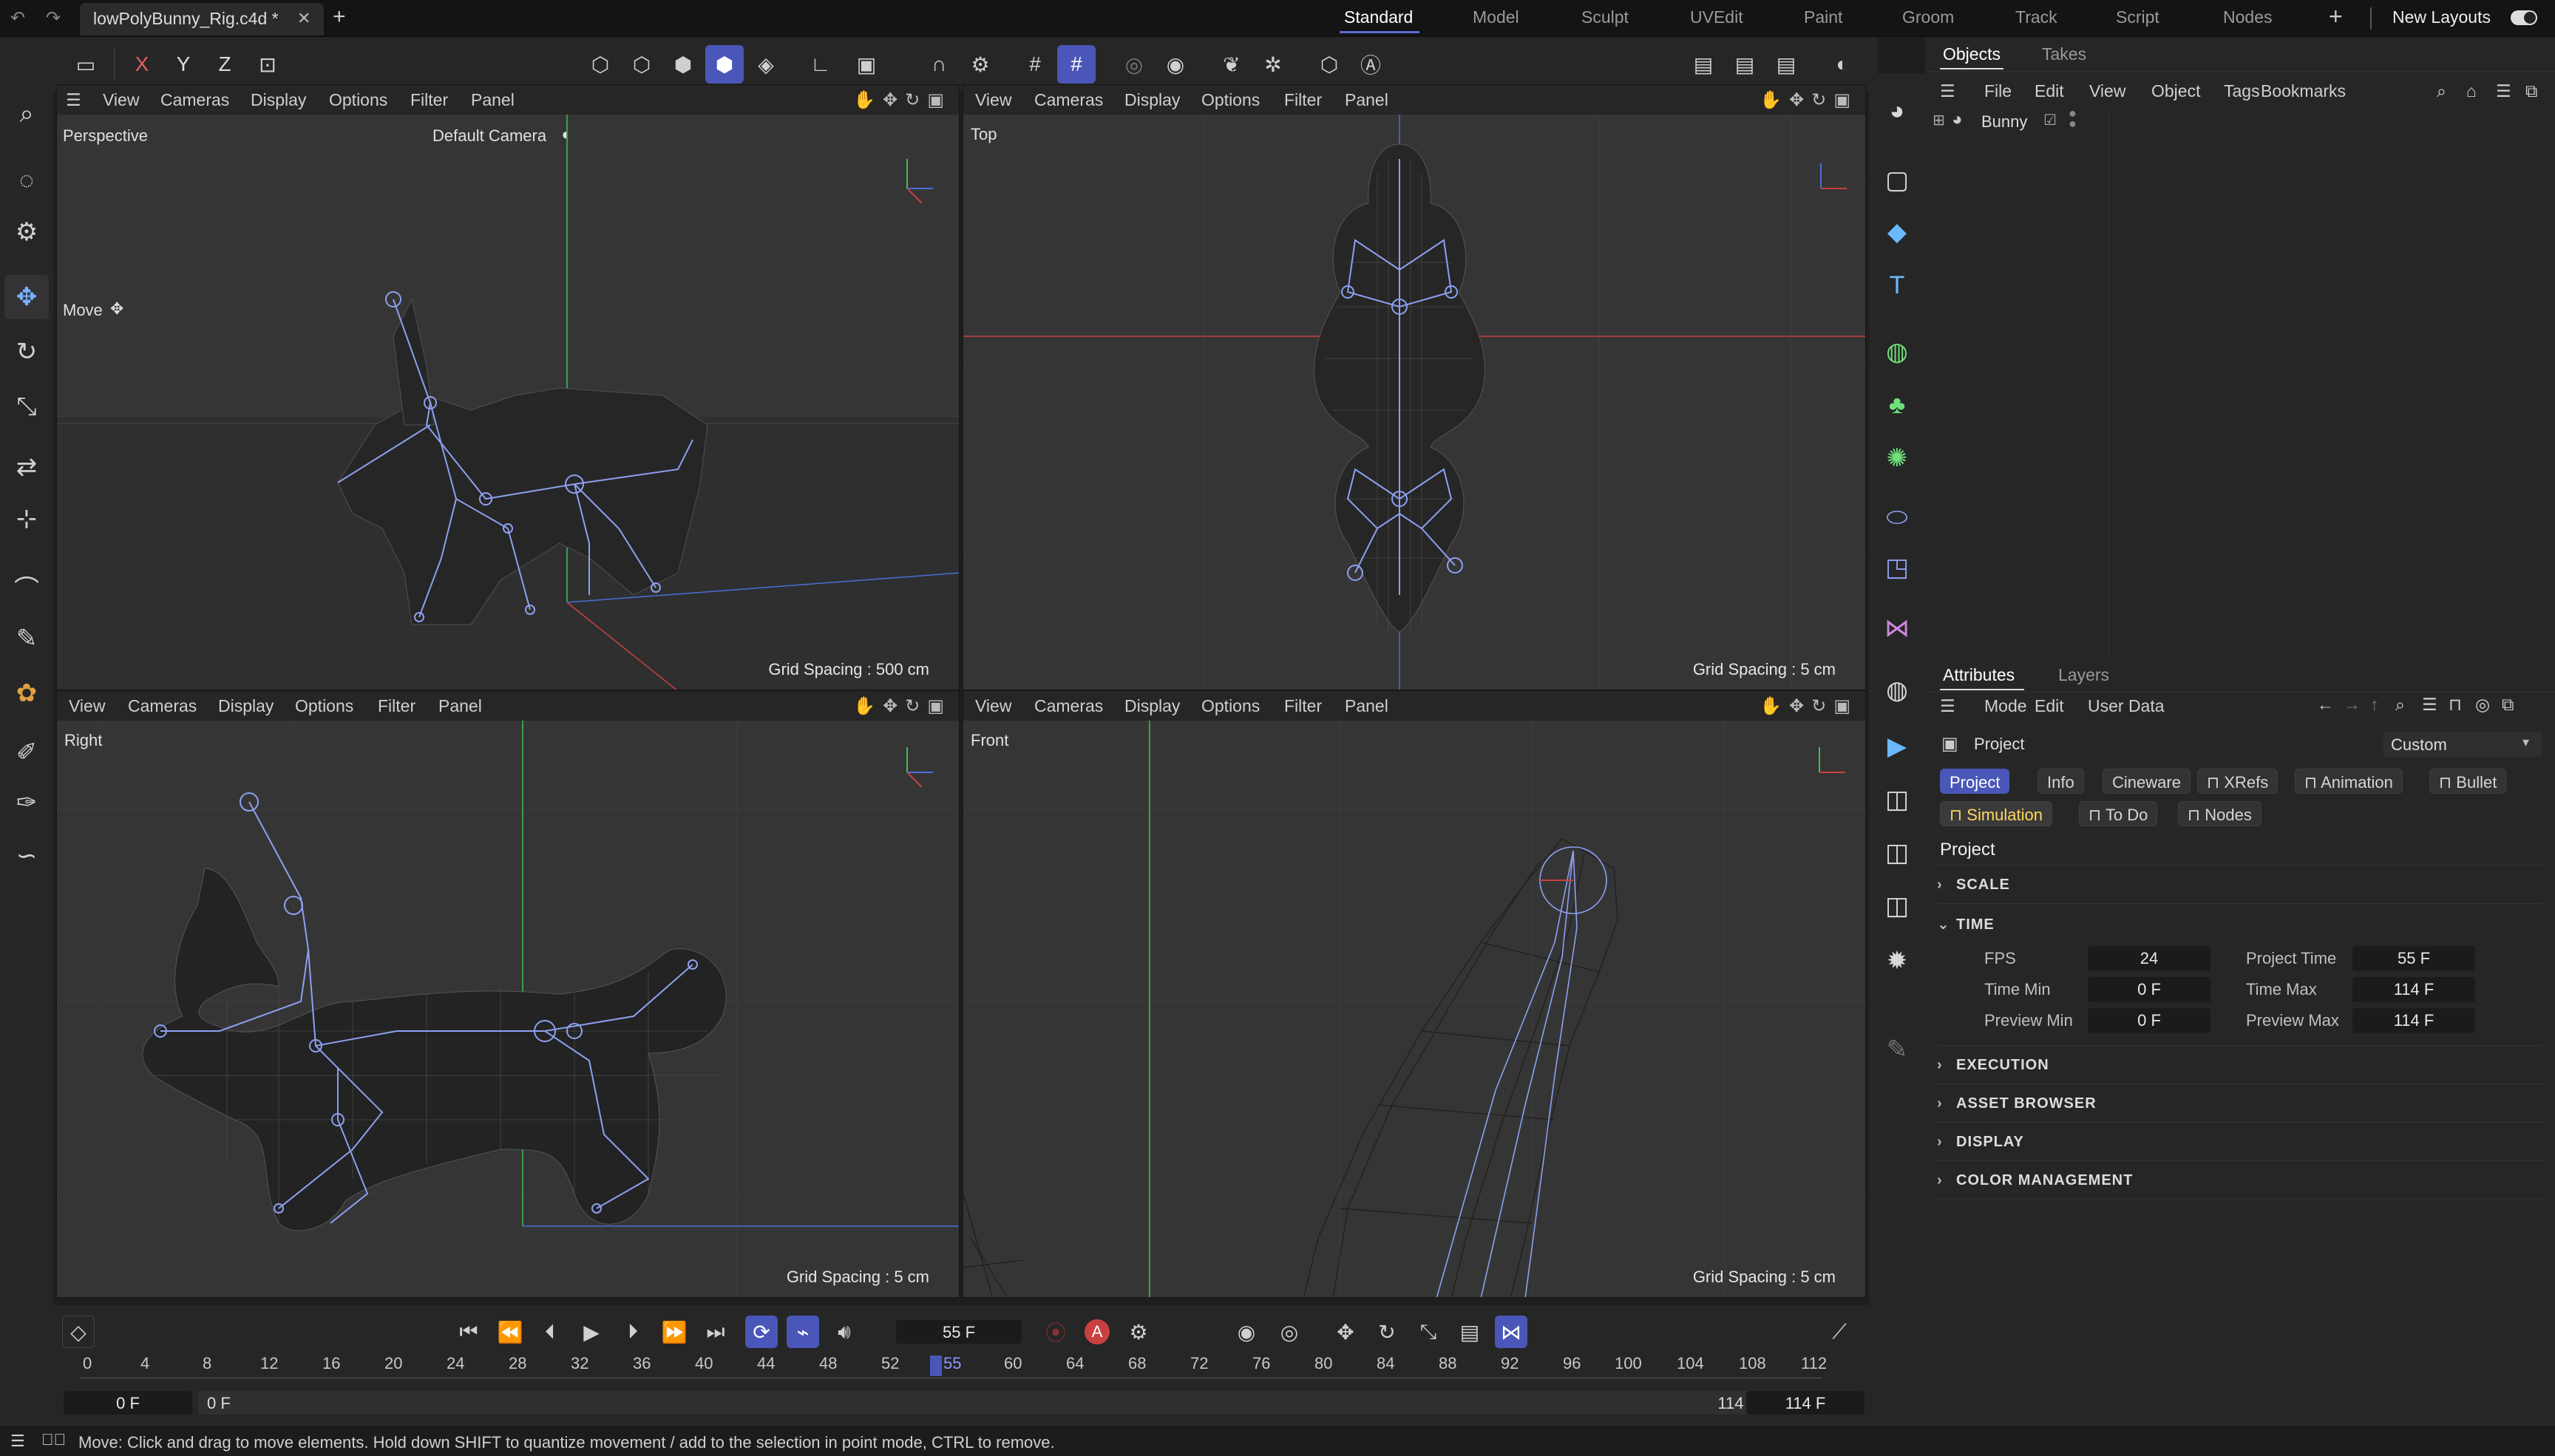 The image size is (2555, 1456). I want to click on time-min-field: 0 F, so click(2149, 990).